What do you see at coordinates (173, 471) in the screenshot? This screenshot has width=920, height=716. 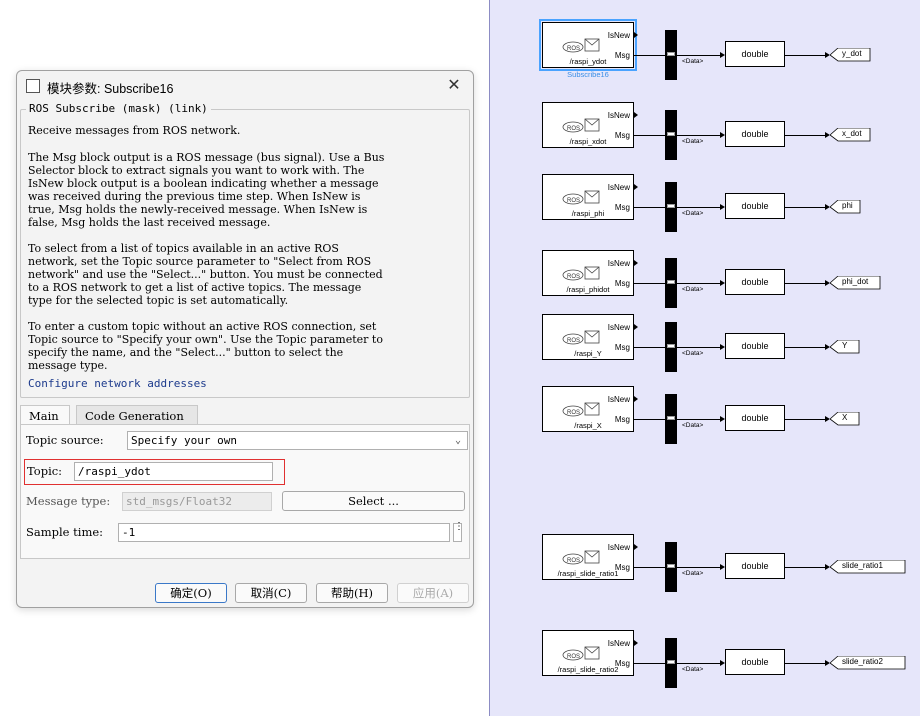 I see `topic-input` at bounding box center [173, 471].